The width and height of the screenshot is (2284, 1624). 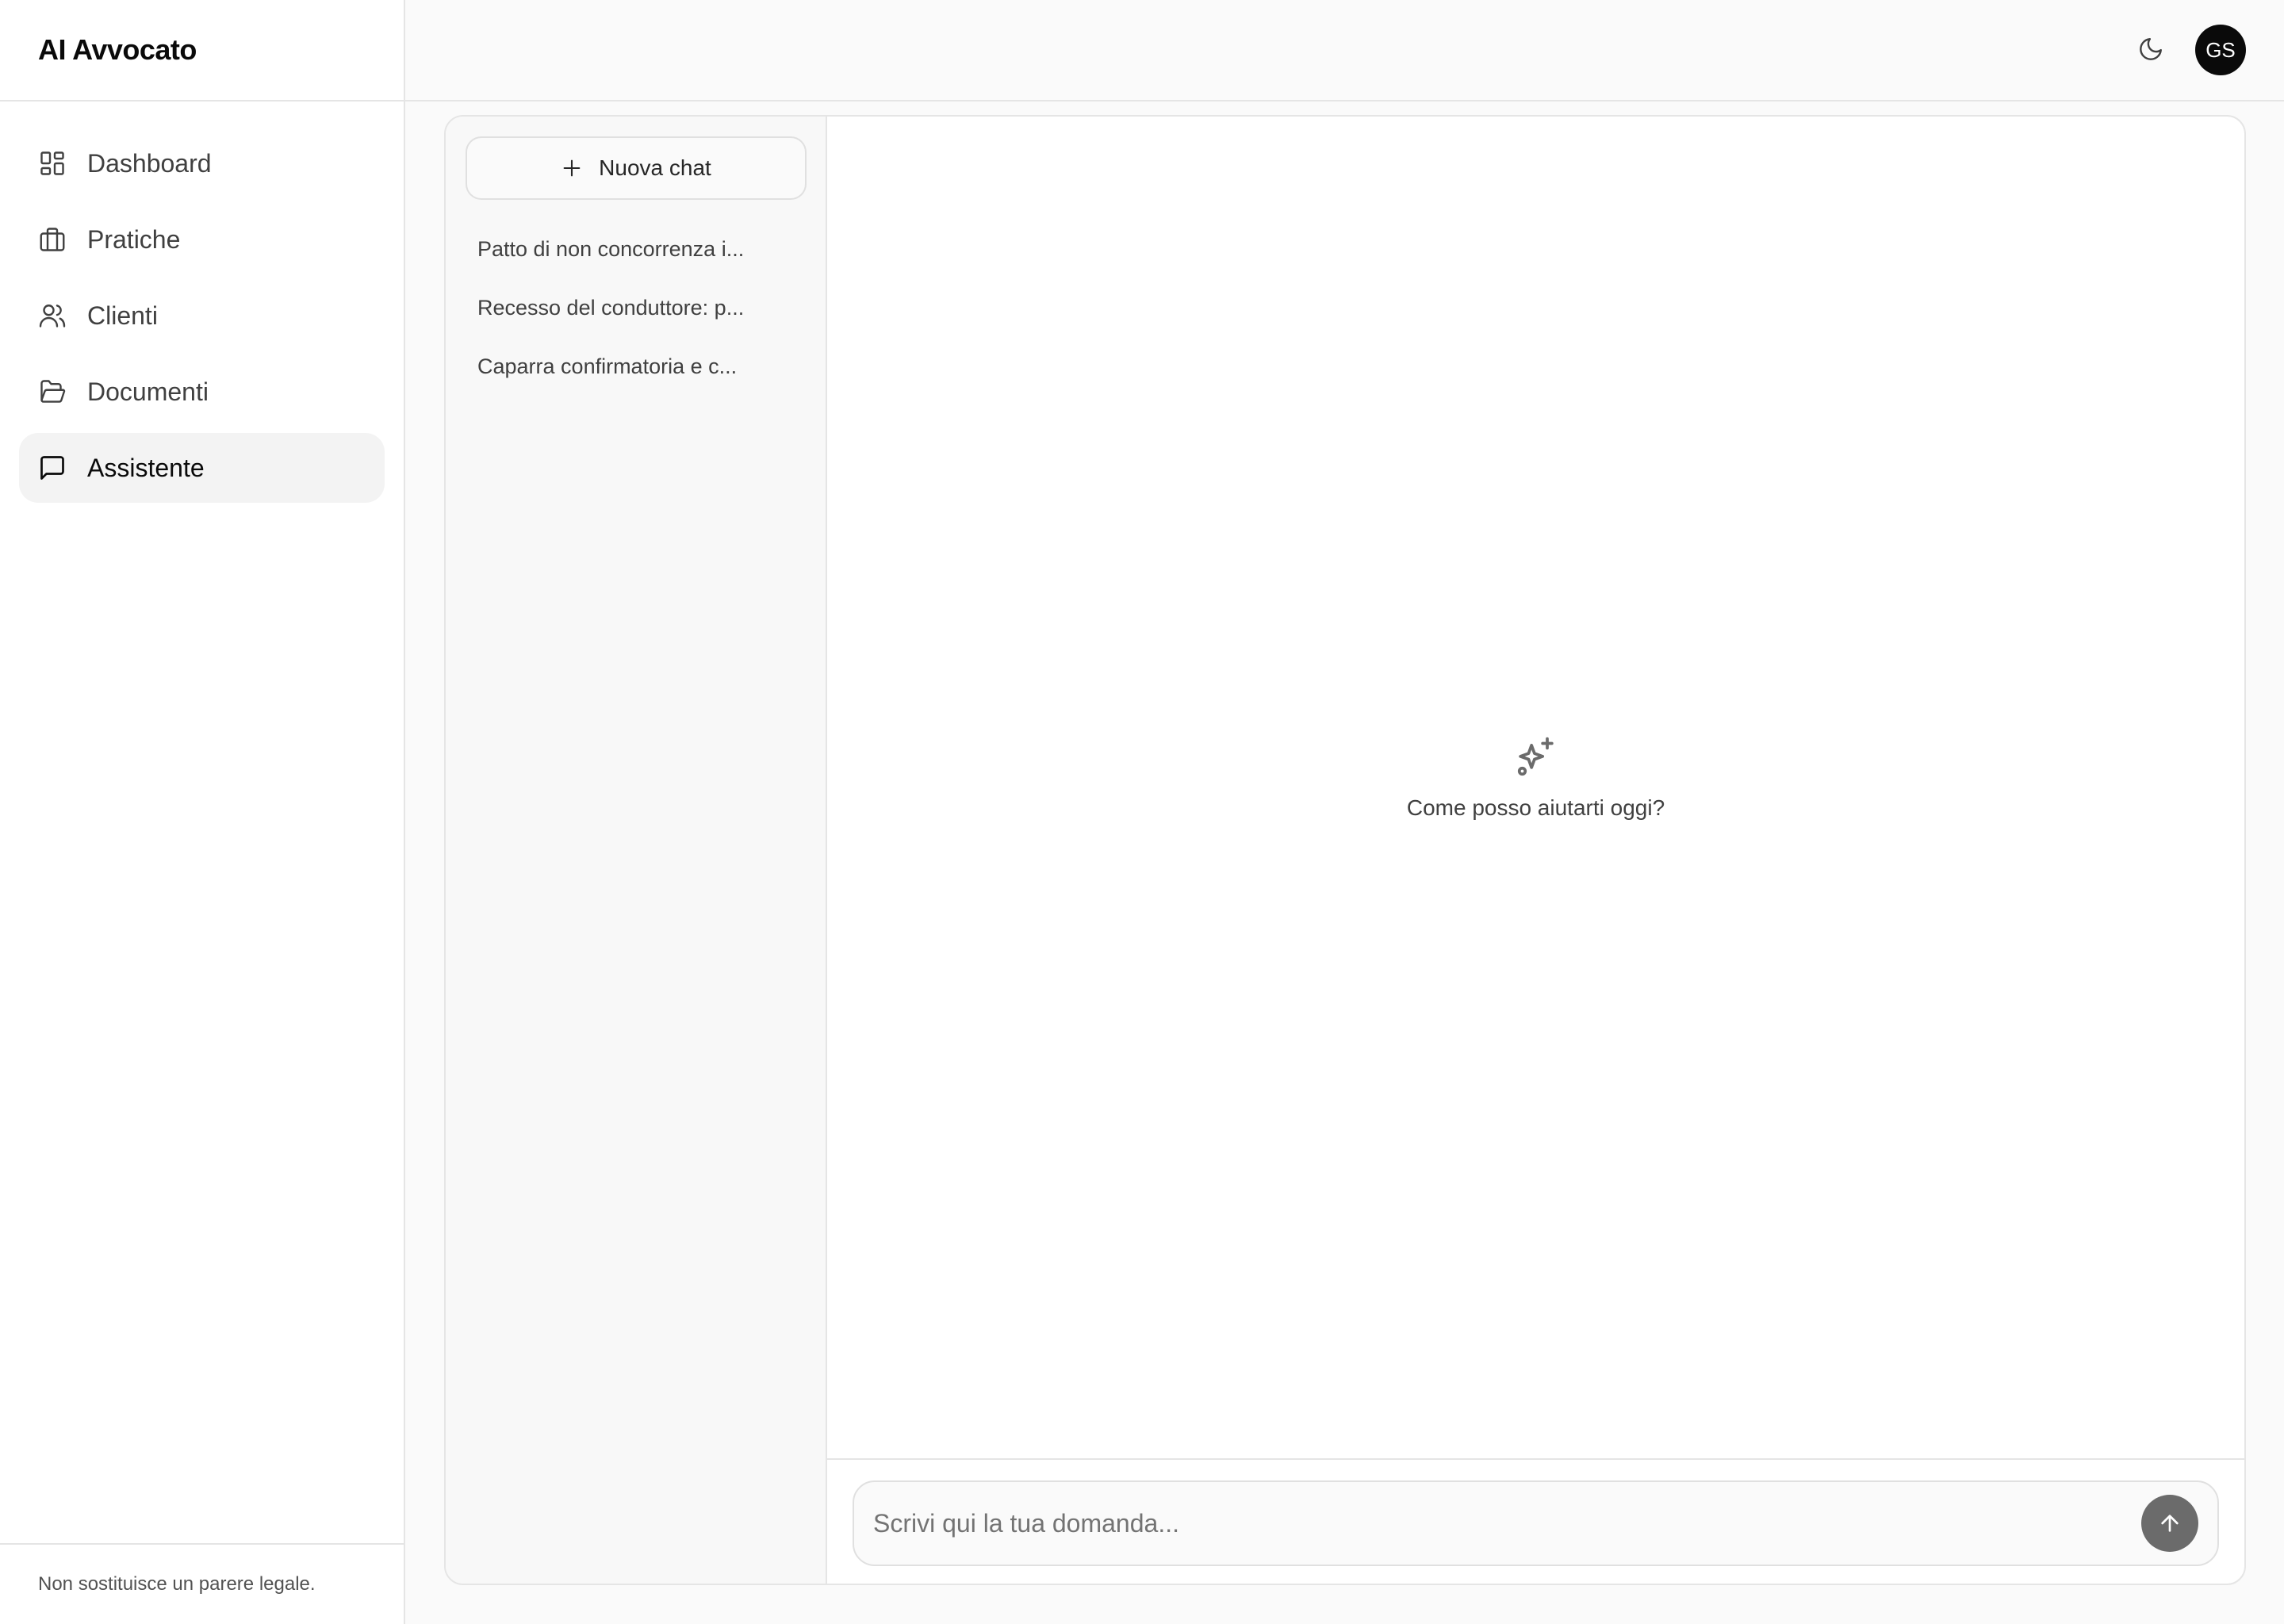 I want to click on sidebar-item-label: Pratiche, so click(x=134, y=239).